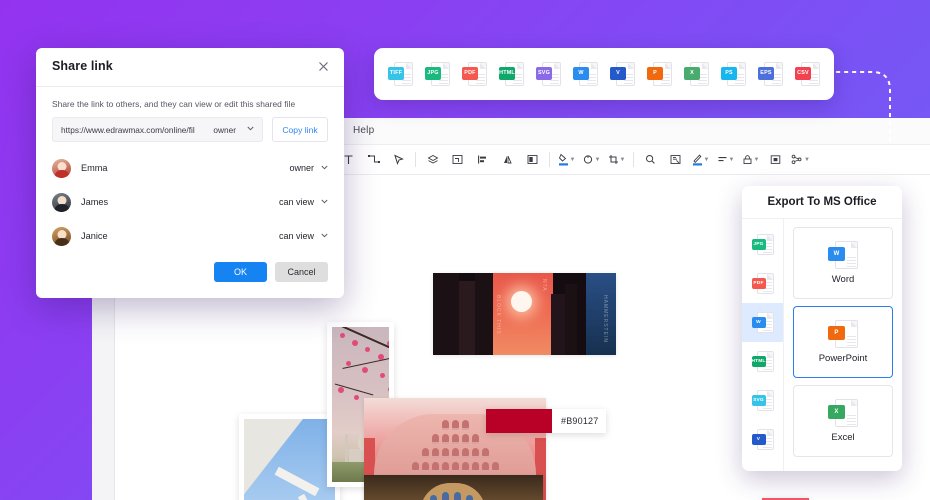 The width and height of the screenshot is (930, 500). What do you see at coordinates (95, 202) in the screenshot?
I see `person-name: James` at bounding box center [95, 202].